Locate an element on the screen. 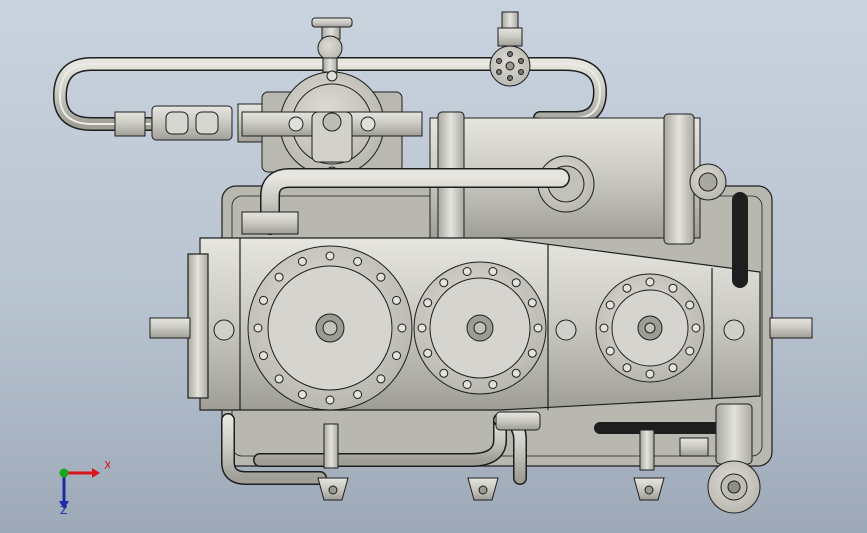  x-axis-arrowhead is located at coordinates (96, 473).